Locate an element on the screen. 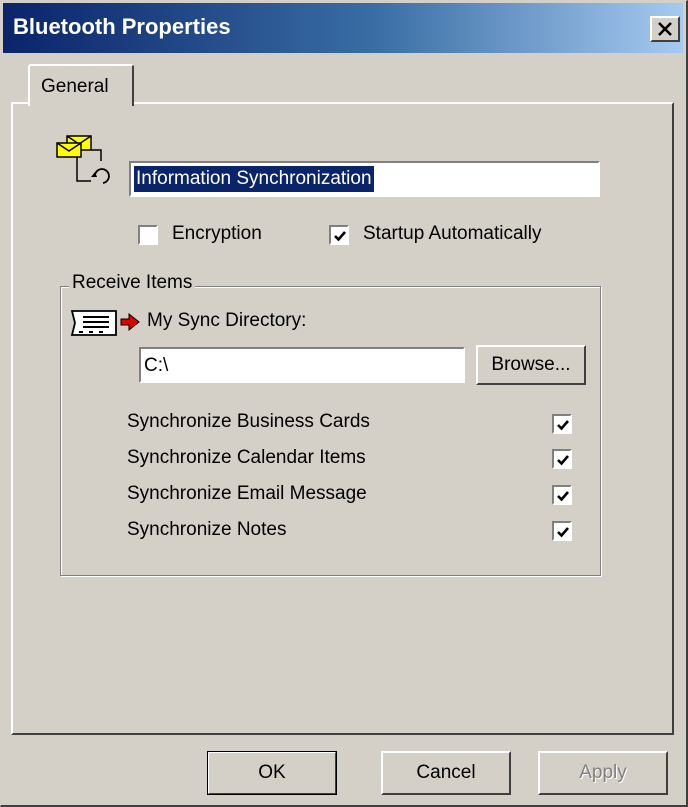 Image resolution: width=688 pixels, height=807 pixels. tab-general: General is located at coordinates (81, 85).